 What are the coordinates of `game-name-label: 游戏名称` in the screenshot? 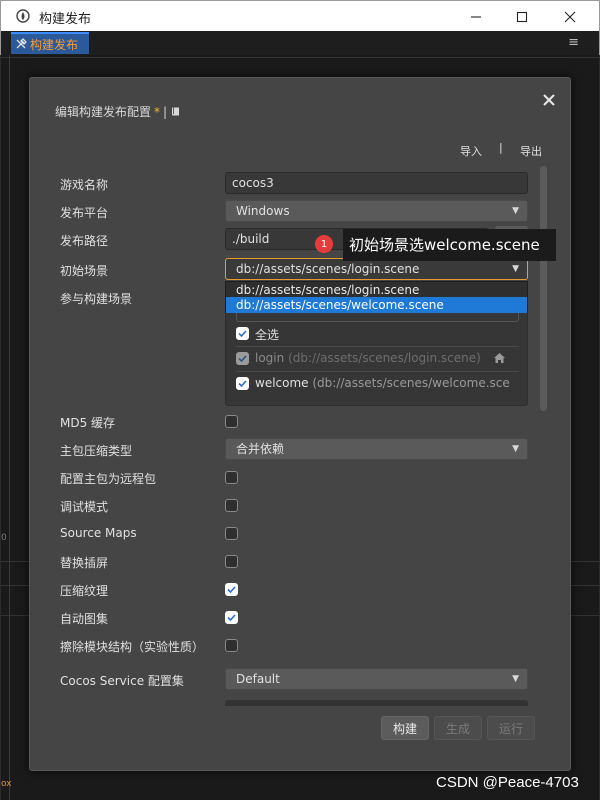 It's located at (84, 185).